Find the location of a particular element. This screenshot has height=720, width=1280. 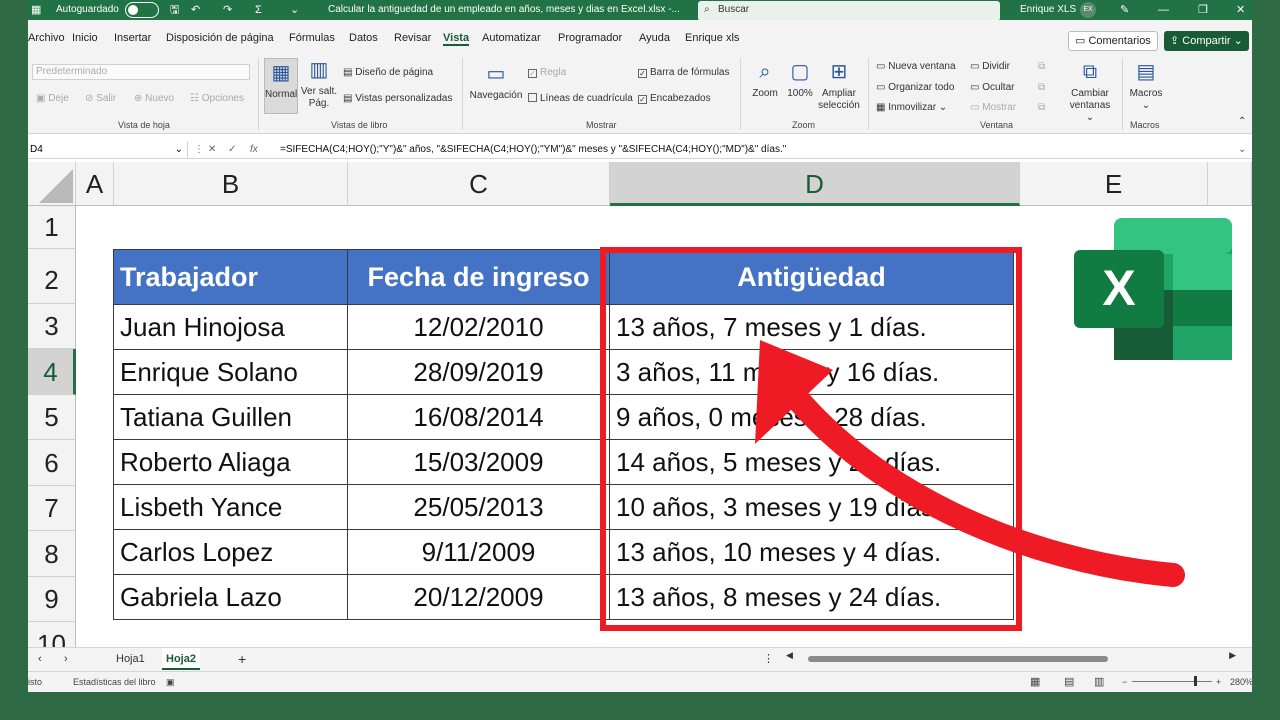

tab-enrique-xls: Enrique xls is located at coordinates (712, 38).